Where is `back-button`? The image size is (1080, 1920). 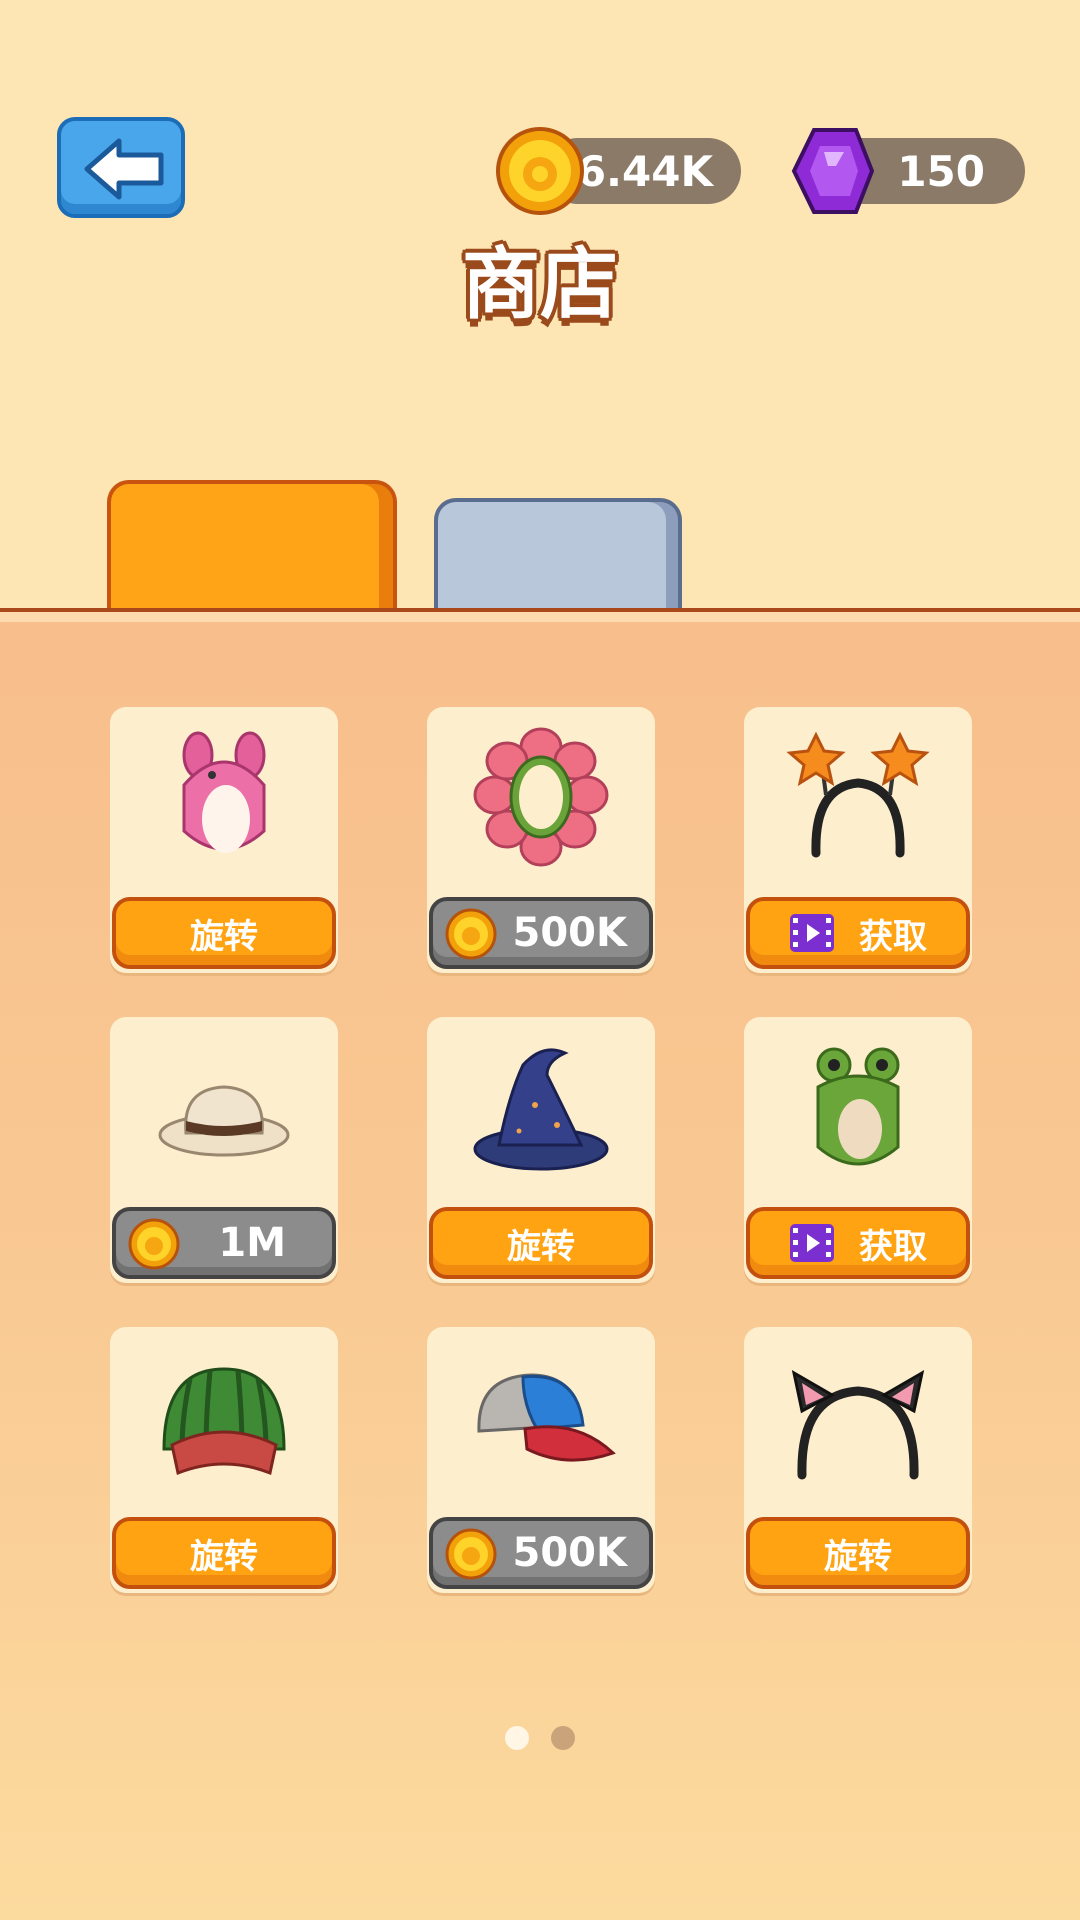
back-button is located at coordinates (121, 167).